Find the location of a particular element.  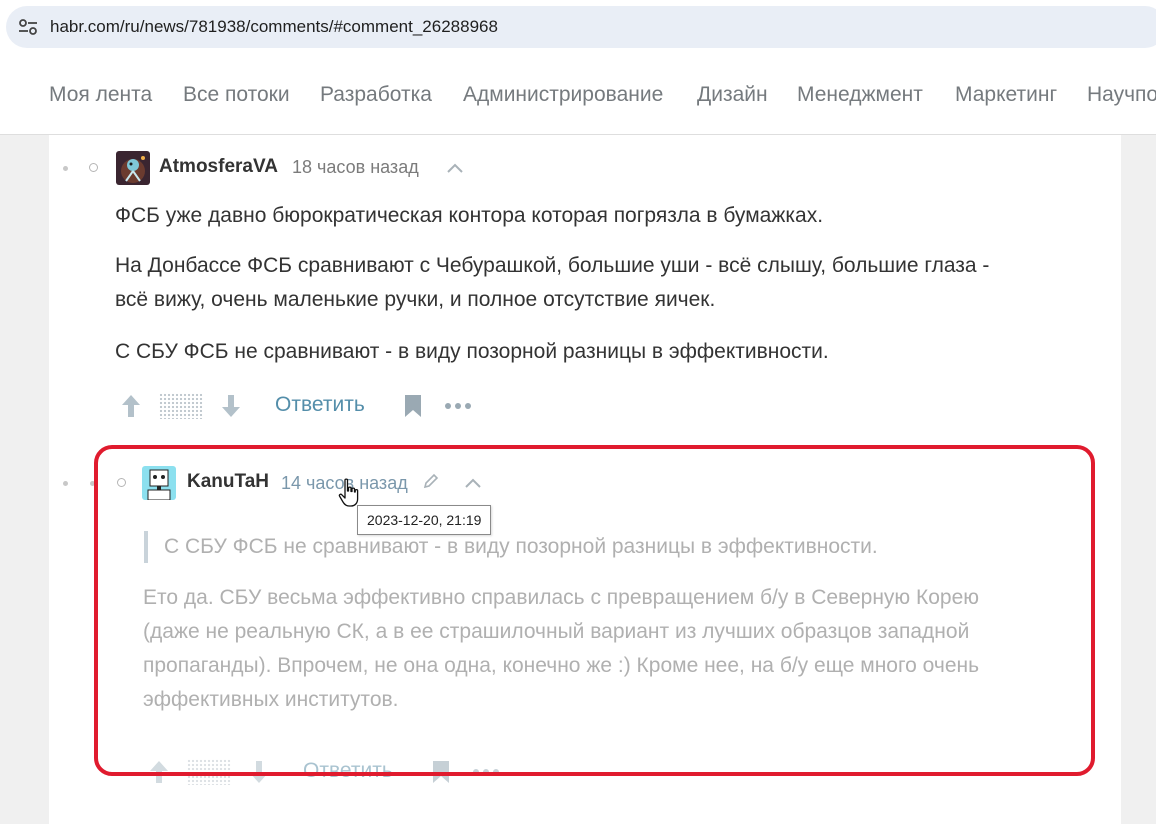

nav-item-design: Дизайн is located at coordinates (732, 95).